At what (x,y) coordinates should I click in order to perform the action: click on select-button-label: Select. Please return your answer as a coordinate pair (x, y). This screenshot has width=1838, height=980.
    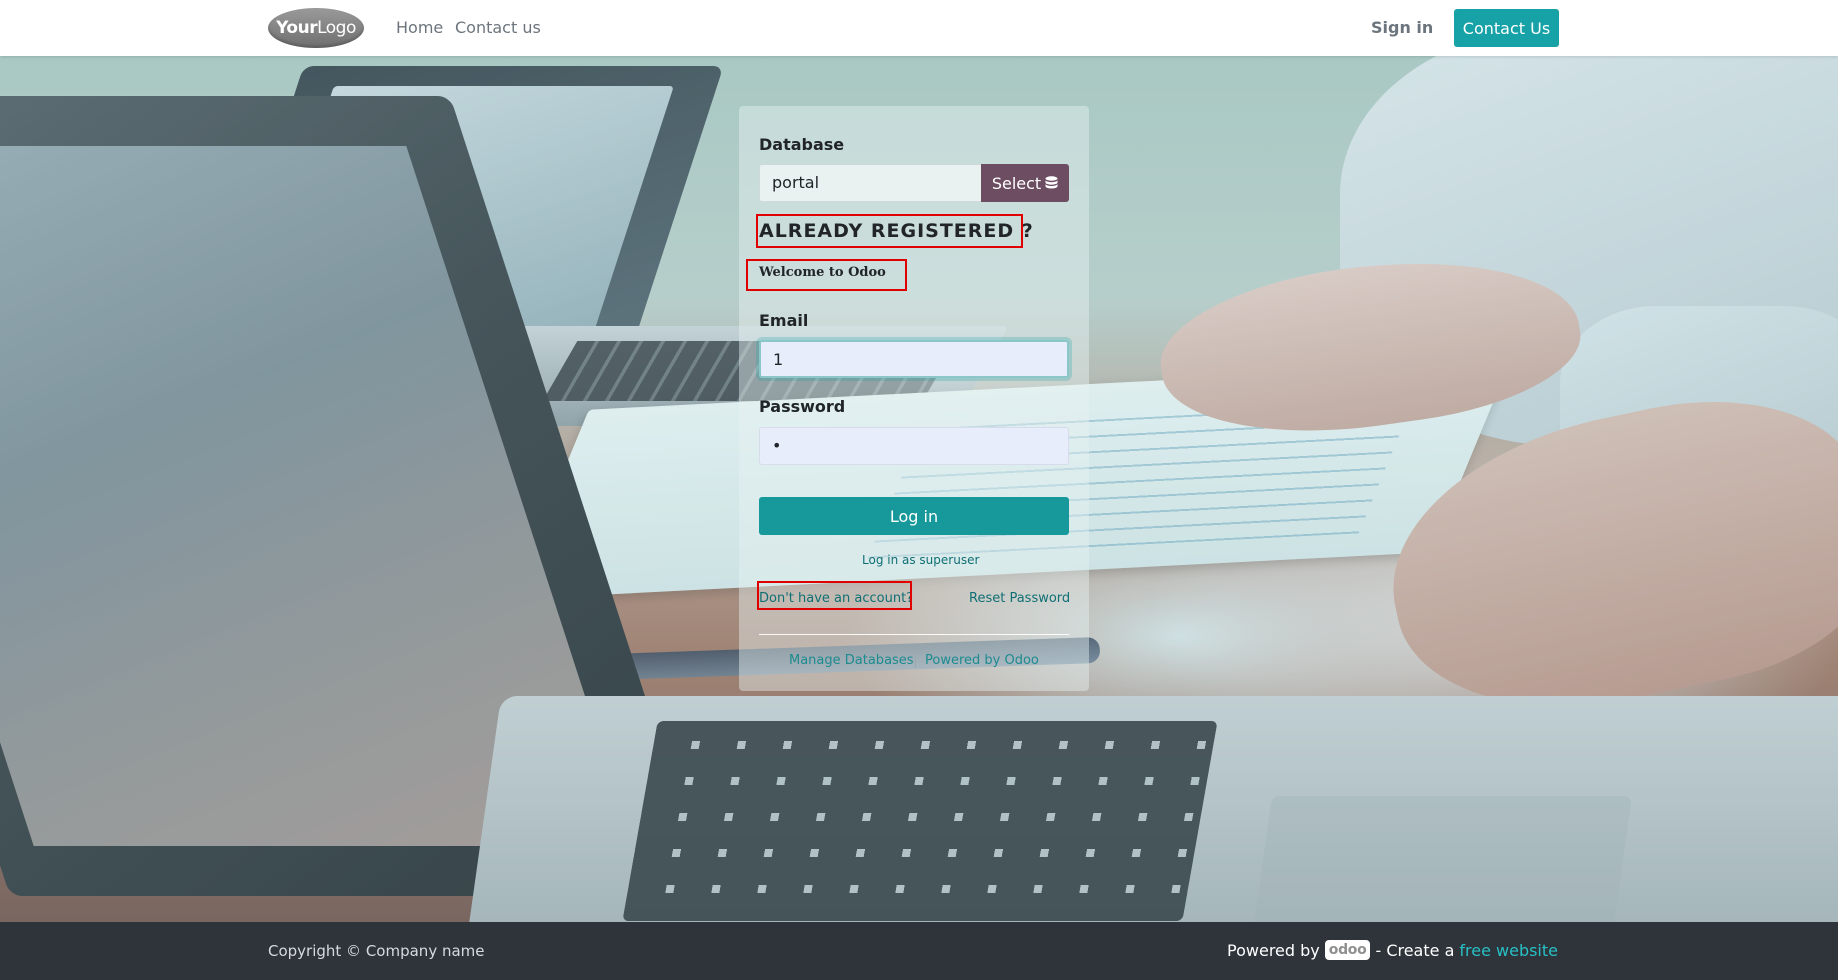
    Looking at the image, I should click on (1016, 183).